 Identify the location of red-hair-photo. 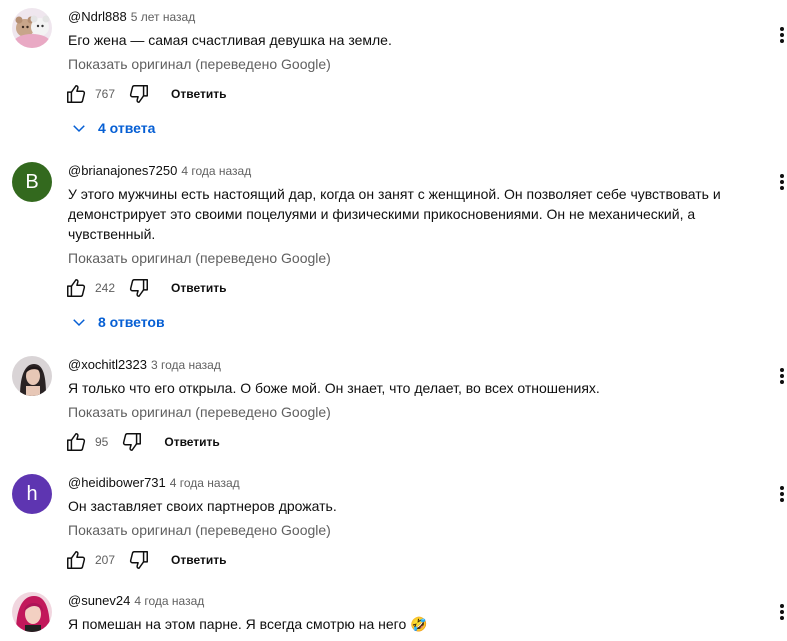
(32, 612).